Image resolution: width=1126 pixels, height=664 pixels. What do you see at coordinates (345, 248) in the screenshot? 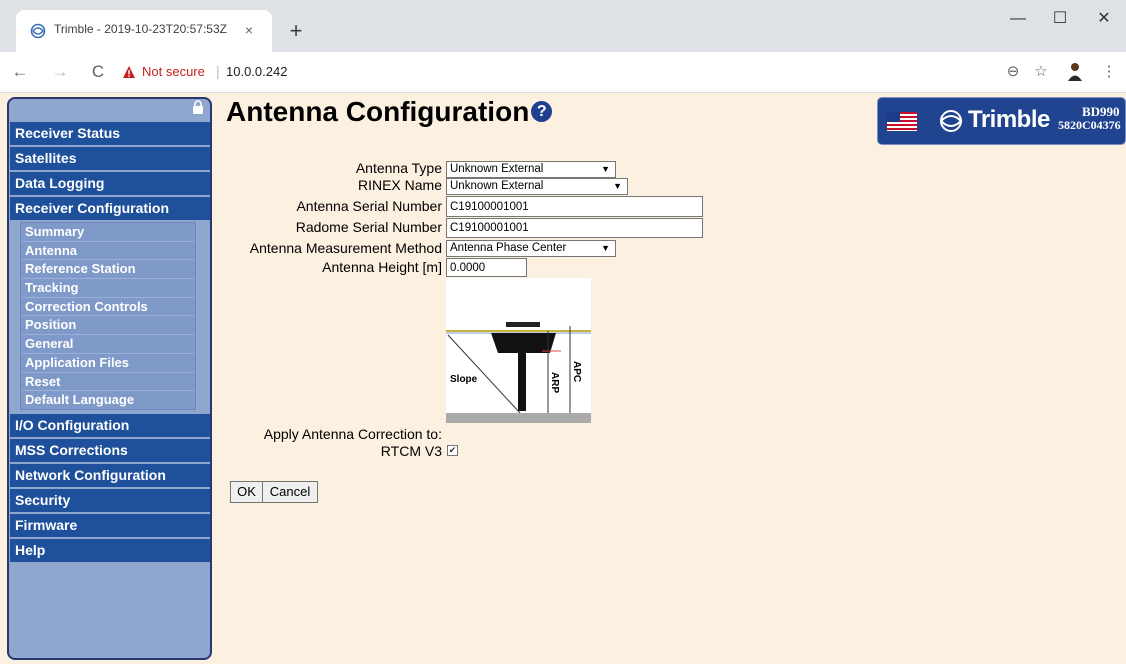
I see `measurement-method-label: Antenna Measurement Method` at bounding box center [345, 248].